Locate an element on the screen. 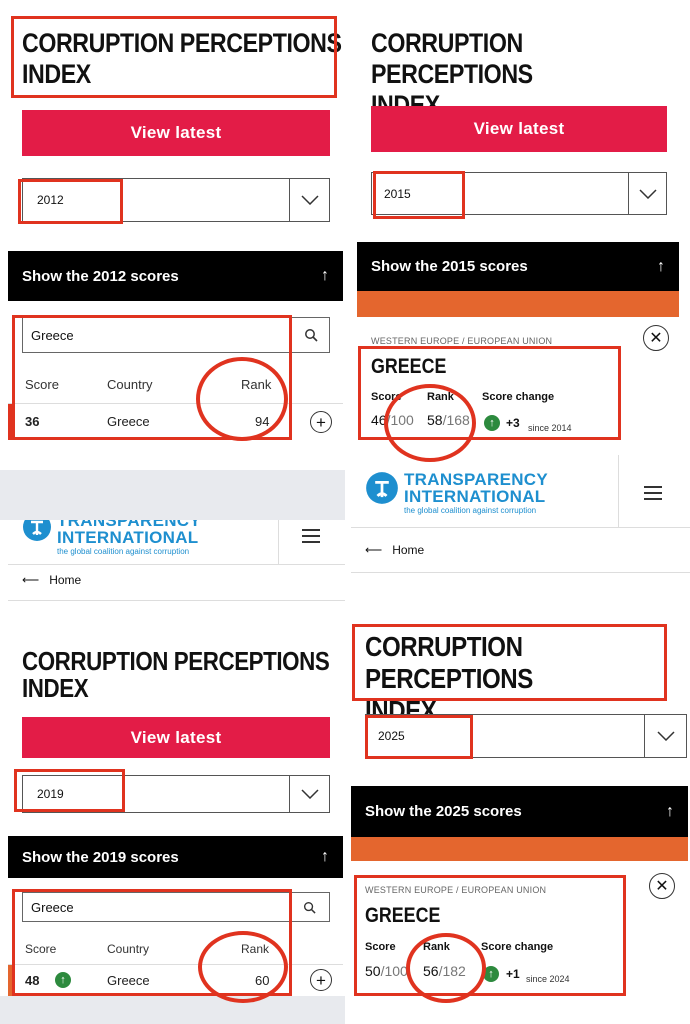 The image size is (690, 1024). show-scores-toggle: Show the 2025 scores ↑ is located at coordinates (519, 811).